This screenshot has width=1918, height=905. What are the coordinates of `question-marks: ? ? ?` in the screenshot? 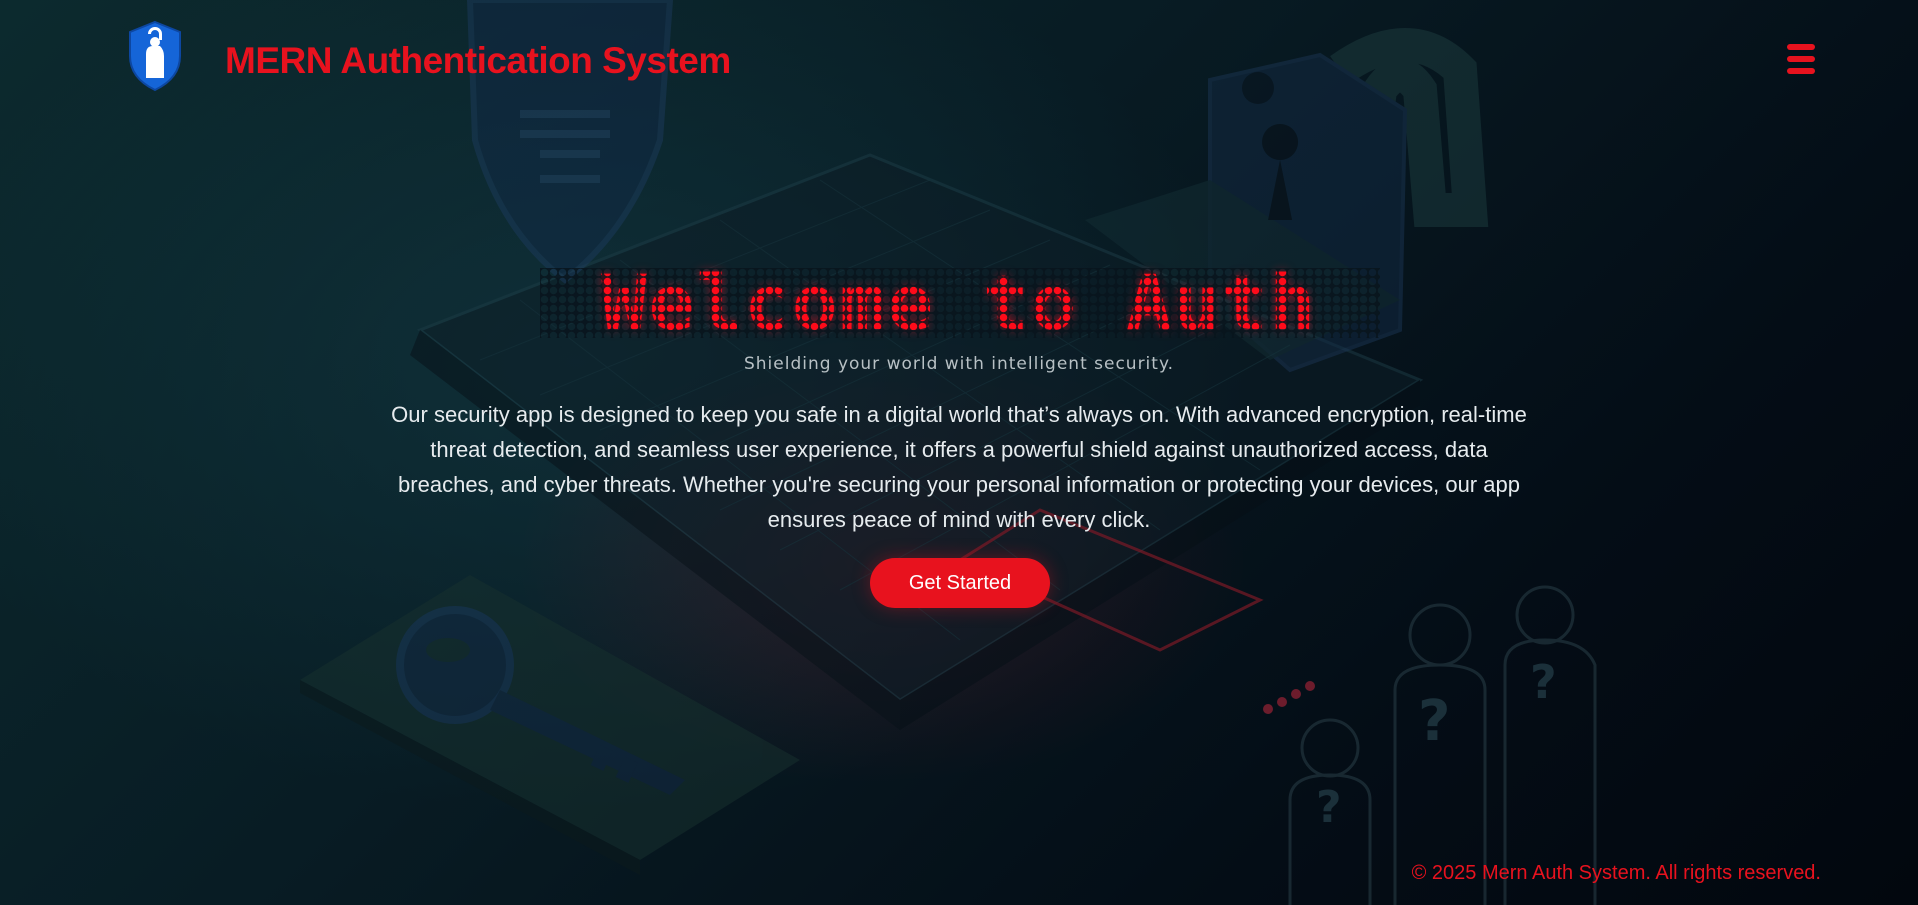 It's located at (1436, 744).